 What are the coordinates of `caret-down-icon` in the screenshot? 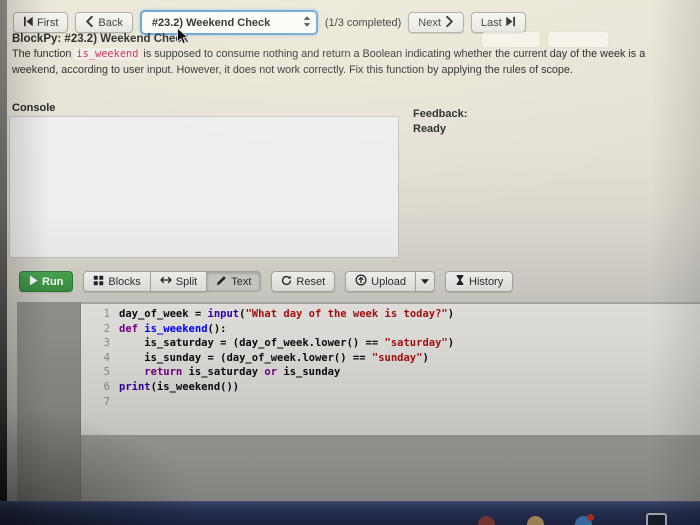 It's located at (425, 282).